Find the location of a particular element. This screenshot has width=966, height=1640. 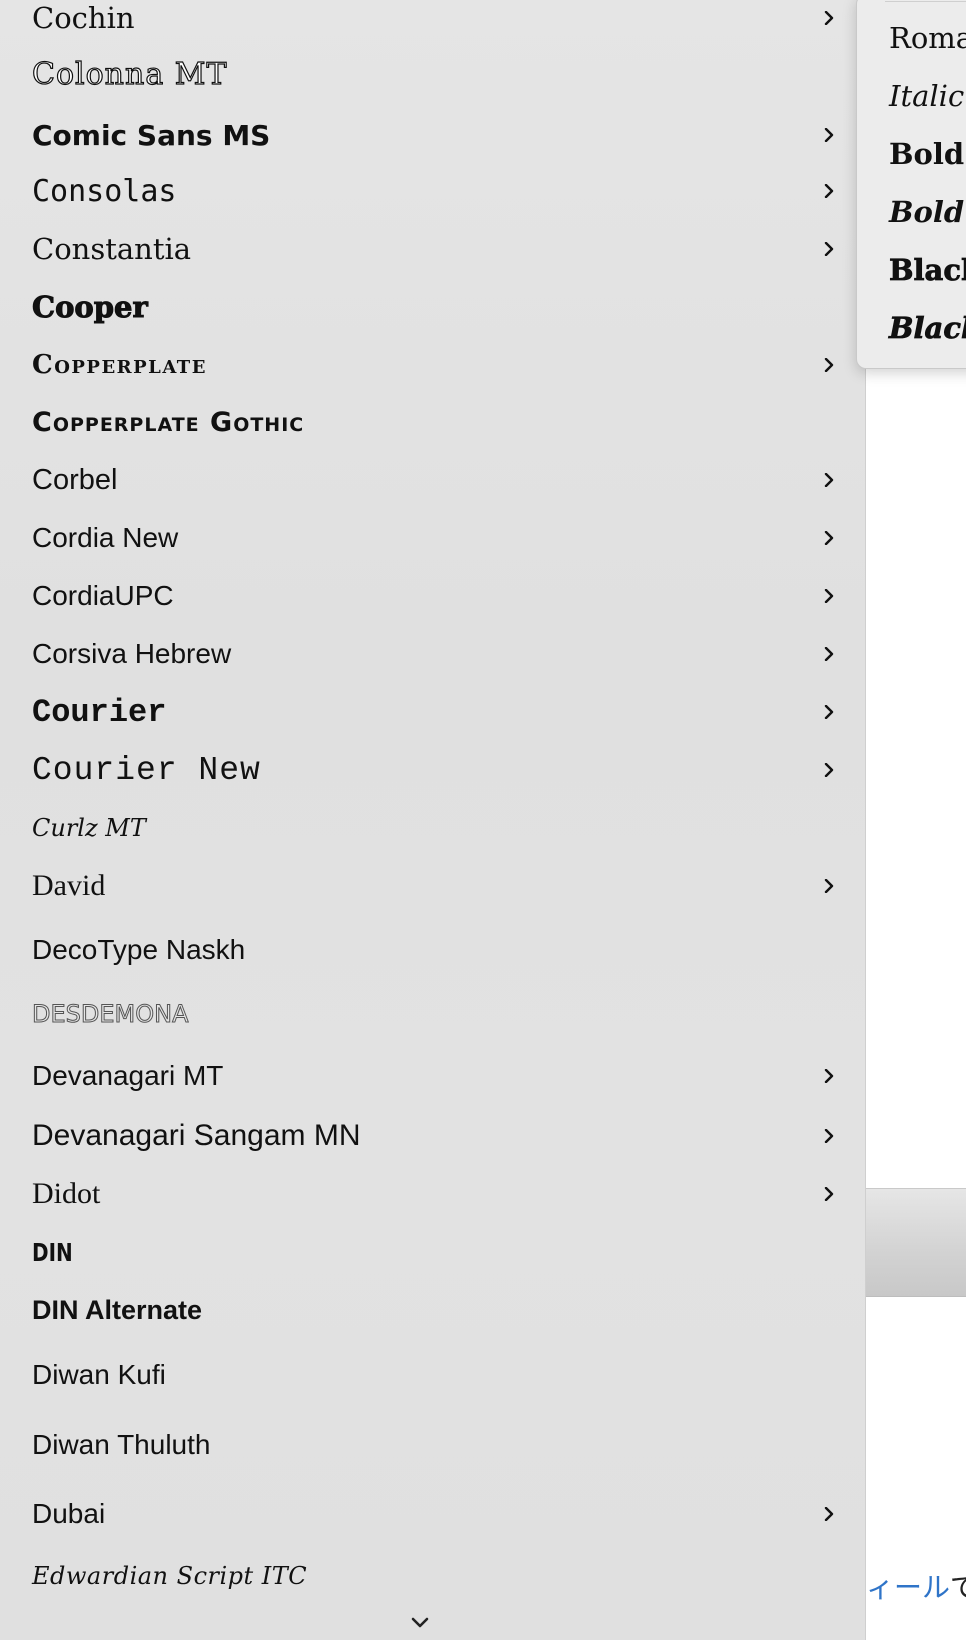

menu-item-cooper: Cooper is located at coordinates (433, 307).